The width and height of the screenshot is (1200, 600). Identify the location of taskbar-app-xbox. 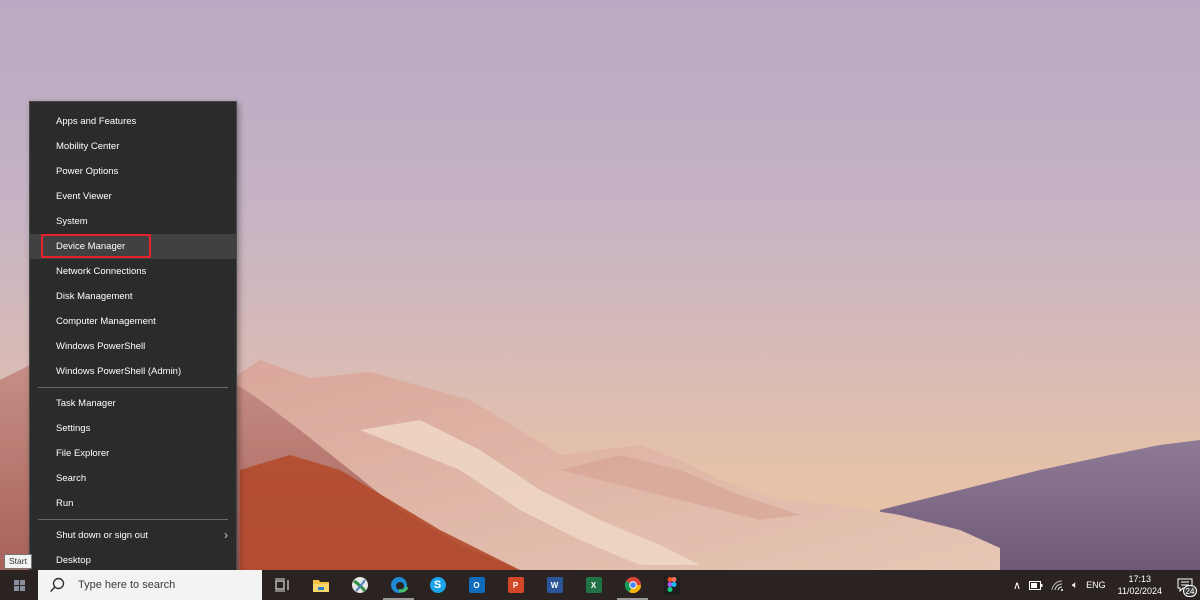
(359, 585).